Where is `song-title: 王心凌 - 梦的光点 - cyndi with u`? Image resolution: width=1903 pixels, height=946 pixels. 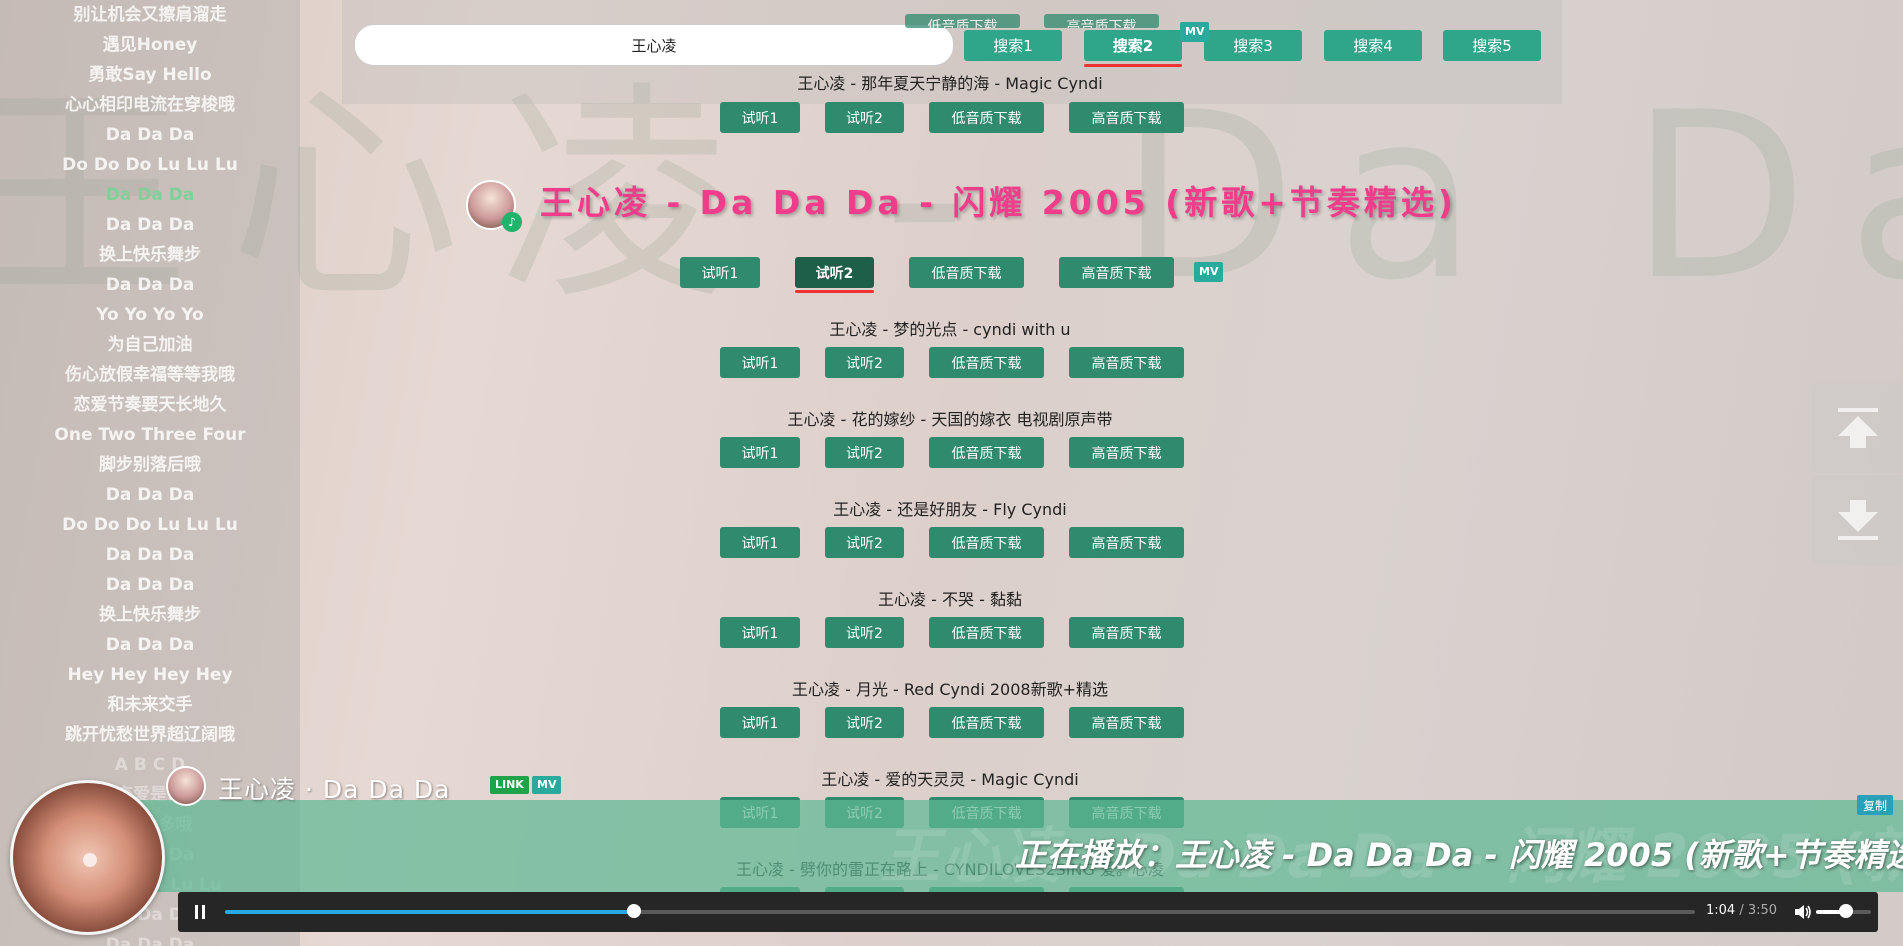
song-title: 王心凌 - 梦的光点 - cyndi with u is located at coordinates (950, 329).